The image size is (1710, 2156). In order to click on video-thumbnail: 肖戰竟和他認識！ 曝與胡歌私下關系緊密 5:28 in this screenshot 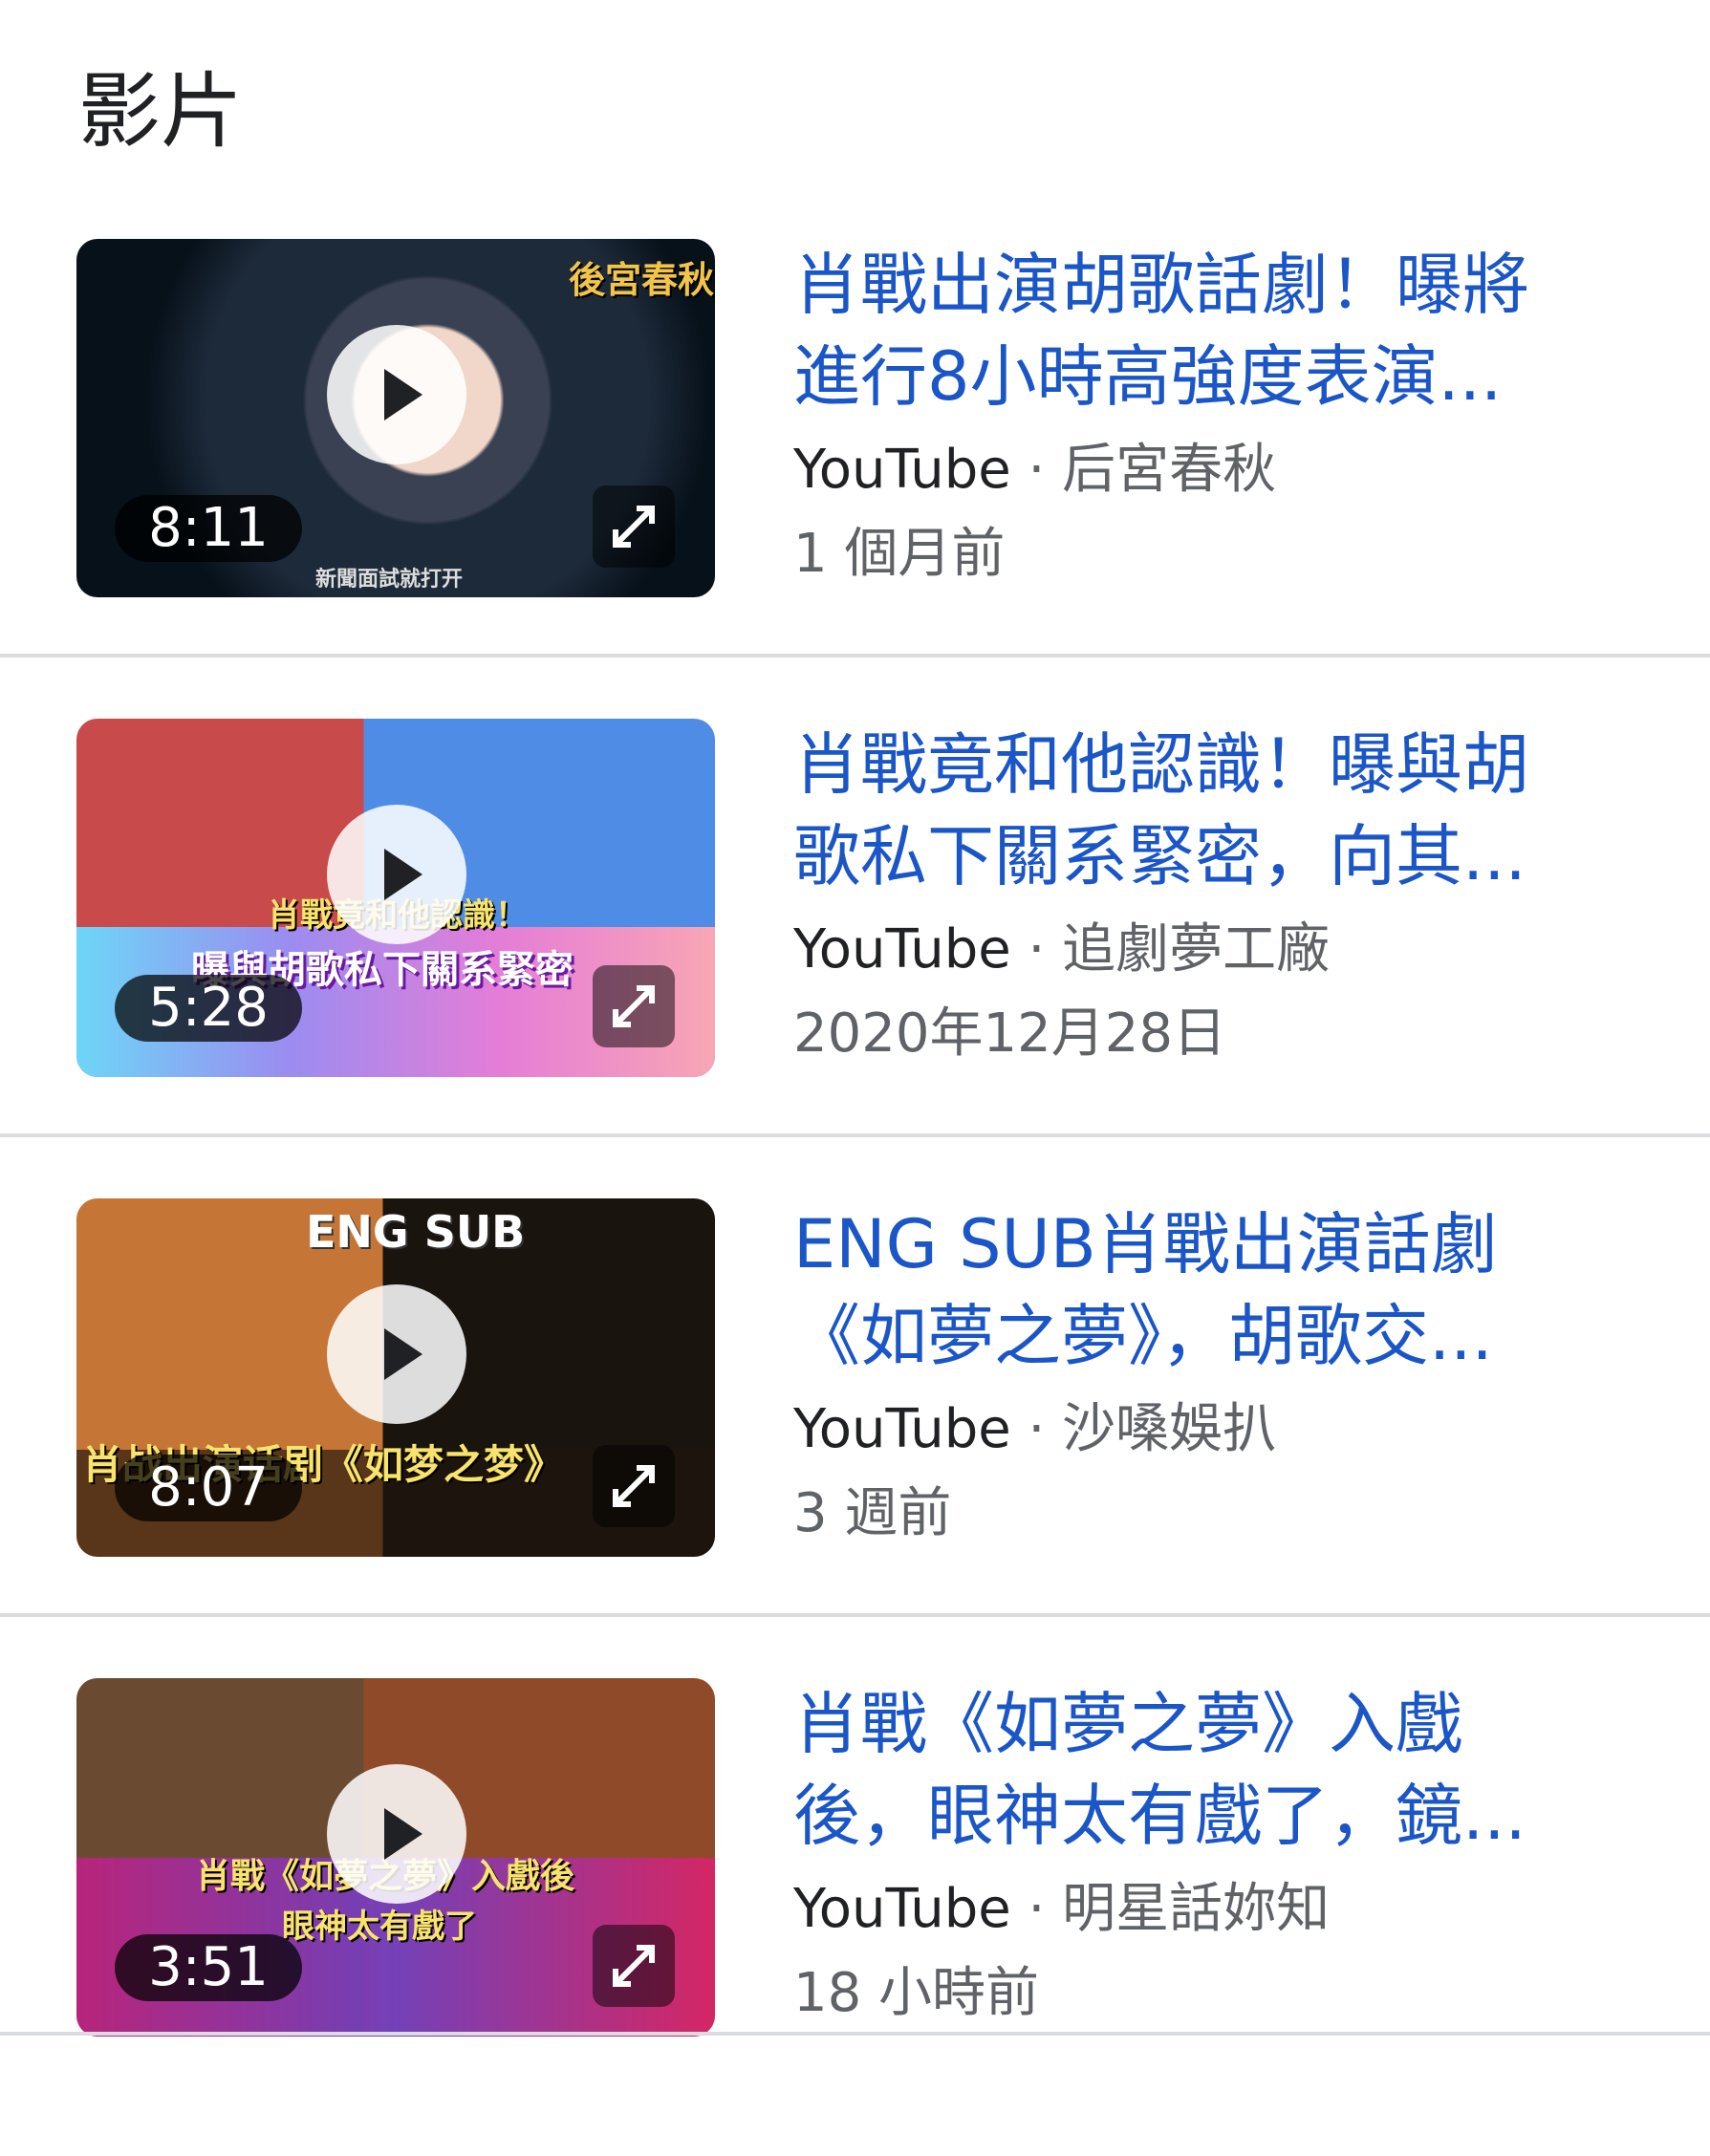, I will do `click(396, 898)`.